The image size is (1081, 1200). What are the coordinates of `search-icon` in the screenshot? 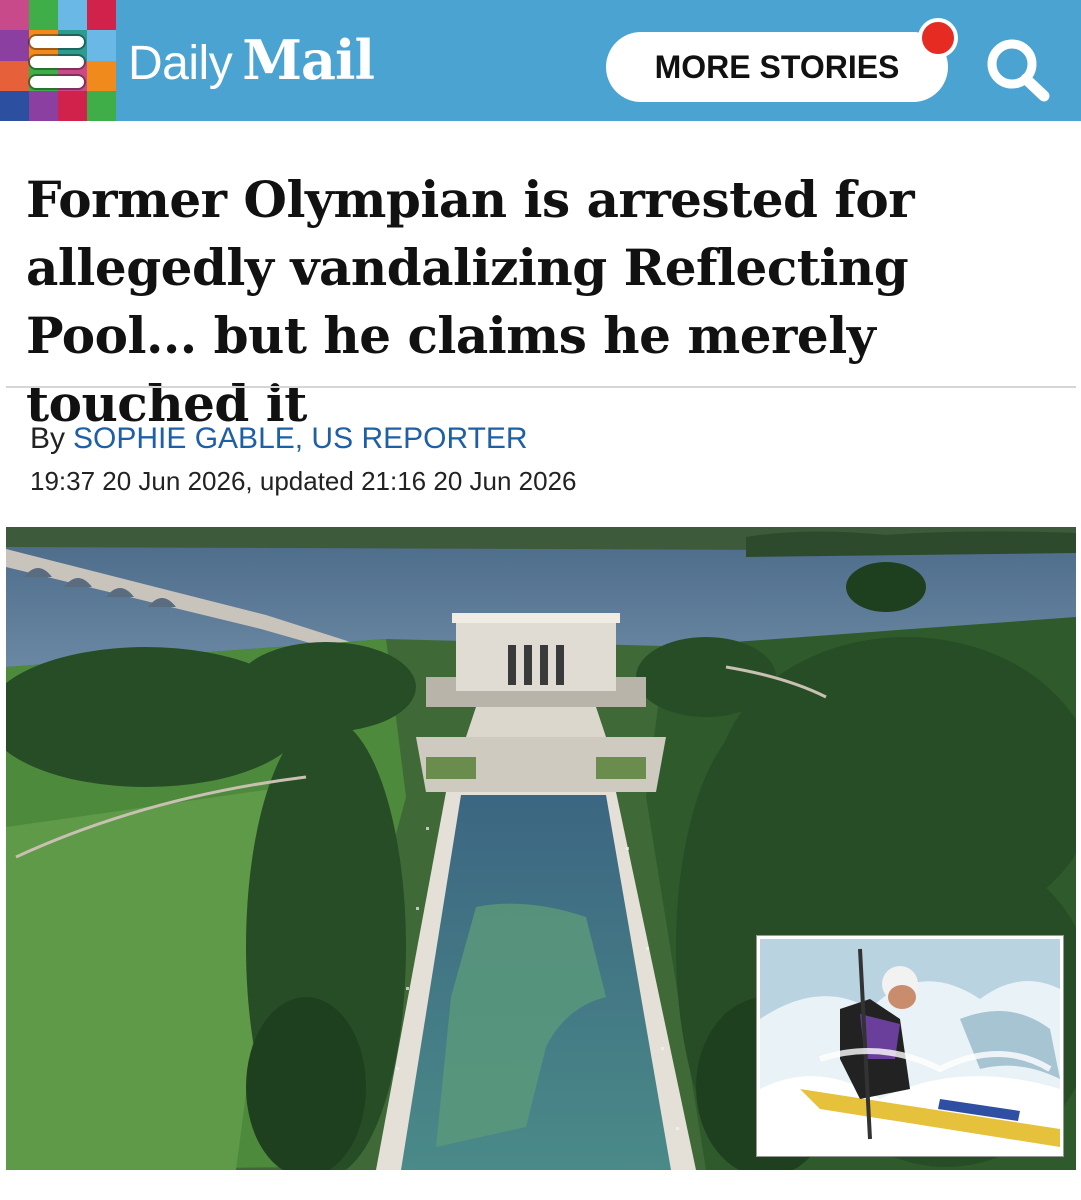 It's located at (1017, 69).